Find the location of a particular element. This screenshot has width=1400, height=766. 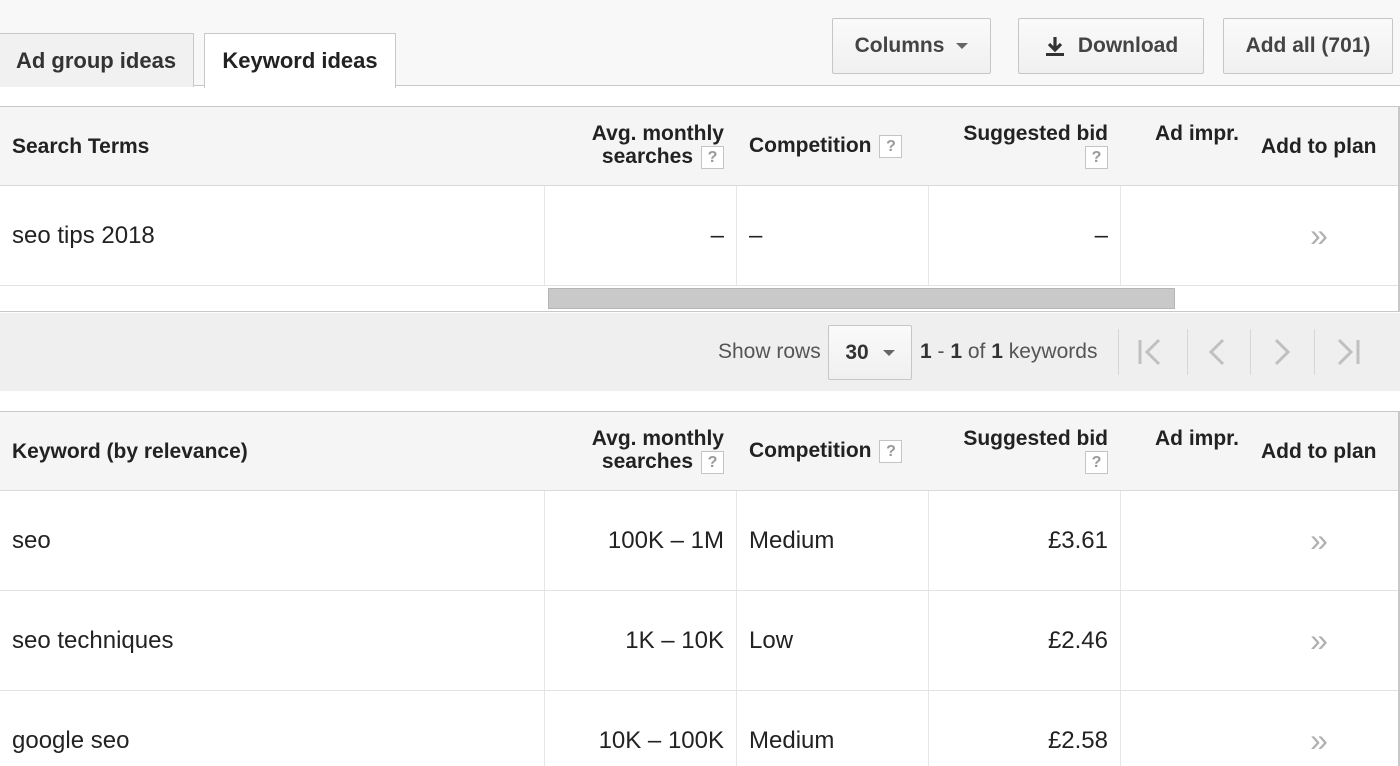

keyword: seo is located at coordinates (31, 540).